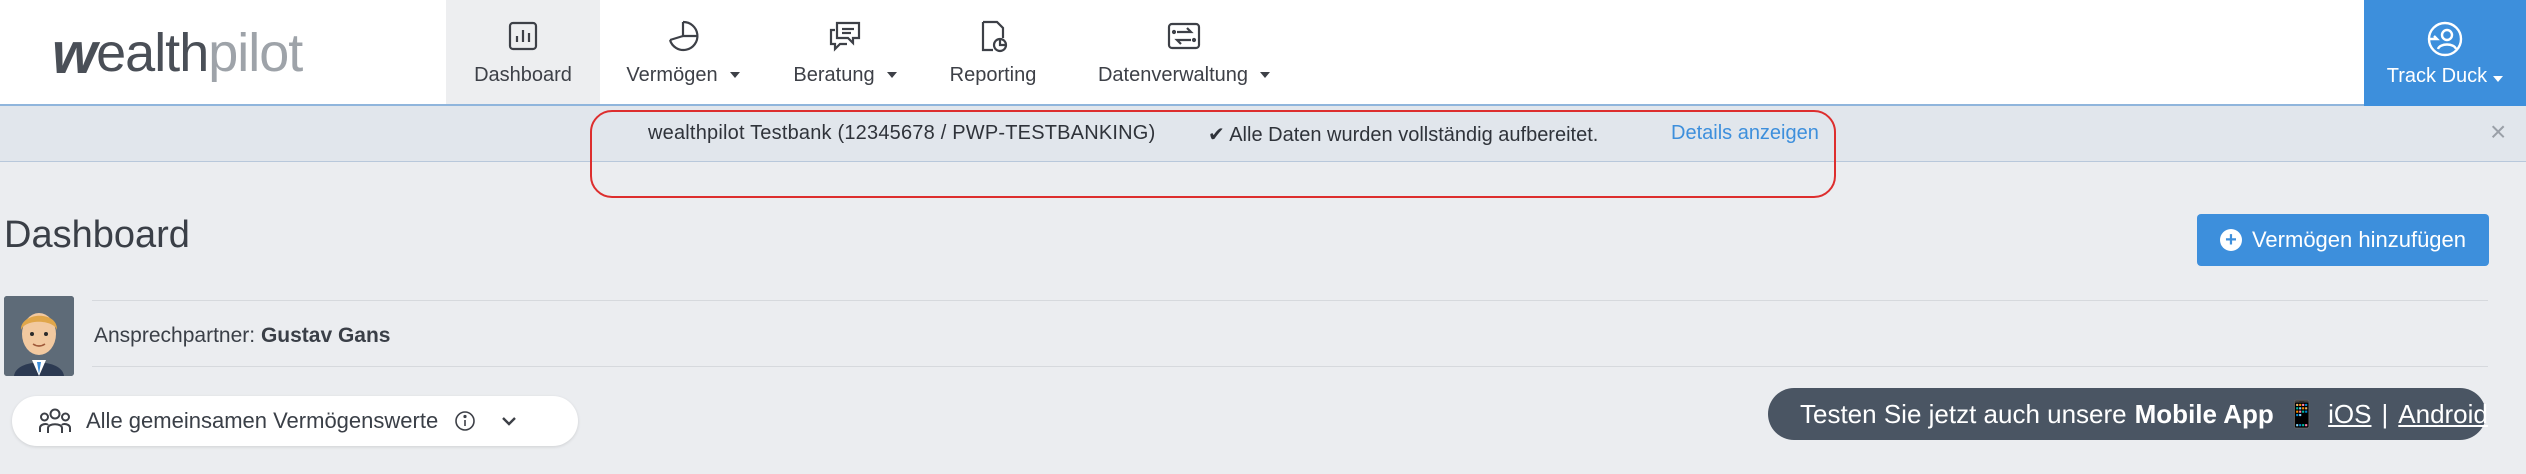  Describe the element at coordinates (2498, 132) in the screenshot. I see `close-icon: ×` at that location.